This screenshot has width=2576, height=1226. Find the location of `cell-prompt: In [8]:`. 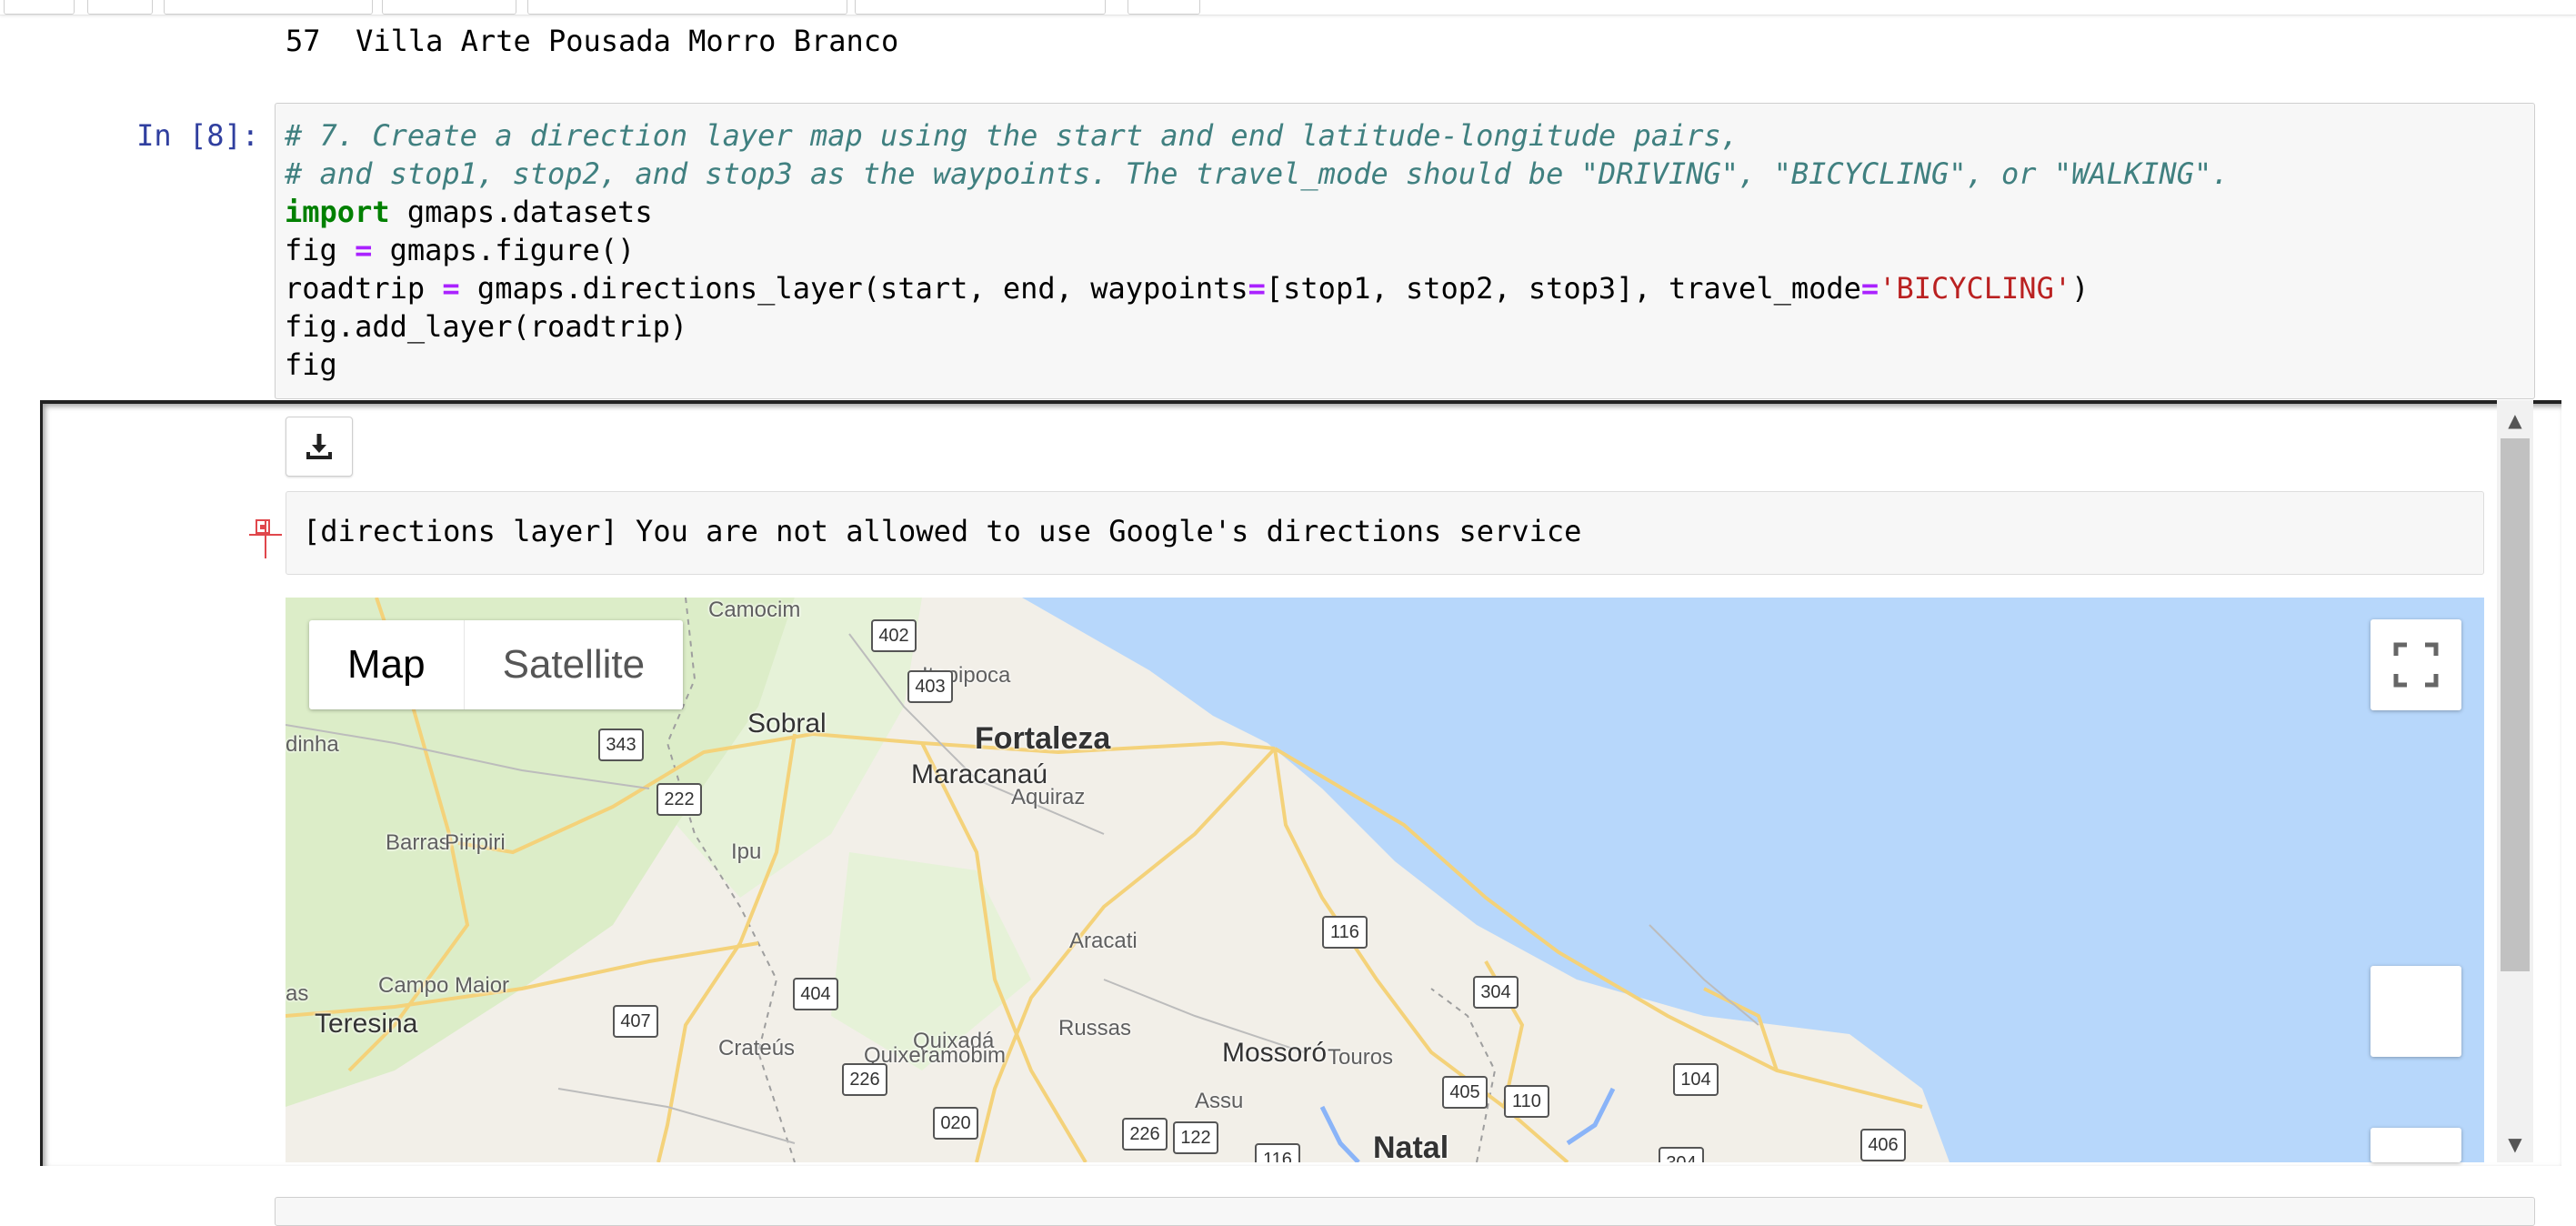

cell-prompt: In [8]: is located at coordinates (197, 136).